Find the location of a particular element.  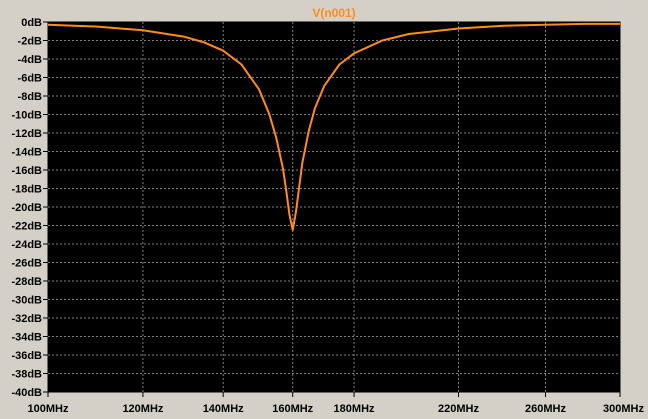

y-tick-label: -26dB is located at coordinates (26, 264).